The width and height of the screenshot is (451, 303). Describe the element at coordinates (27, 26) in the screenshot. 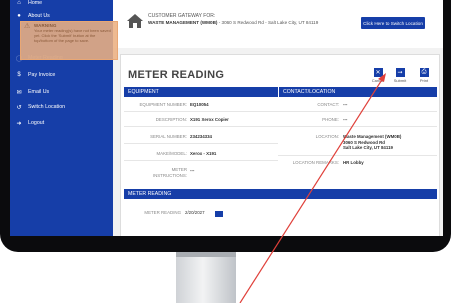

I see `warning-icon: ⚠` at that location.